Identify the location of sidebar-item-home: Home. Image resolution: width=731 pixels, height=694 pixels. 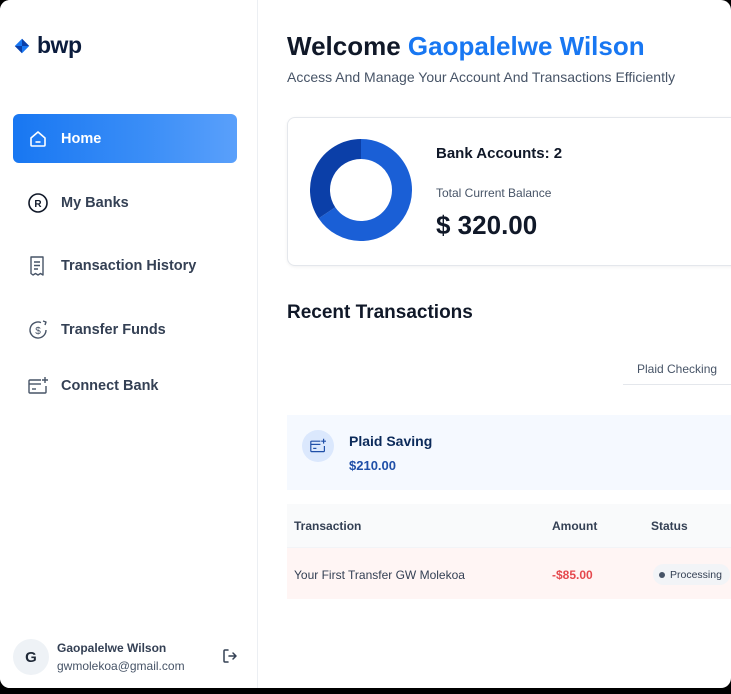
(125, 138).